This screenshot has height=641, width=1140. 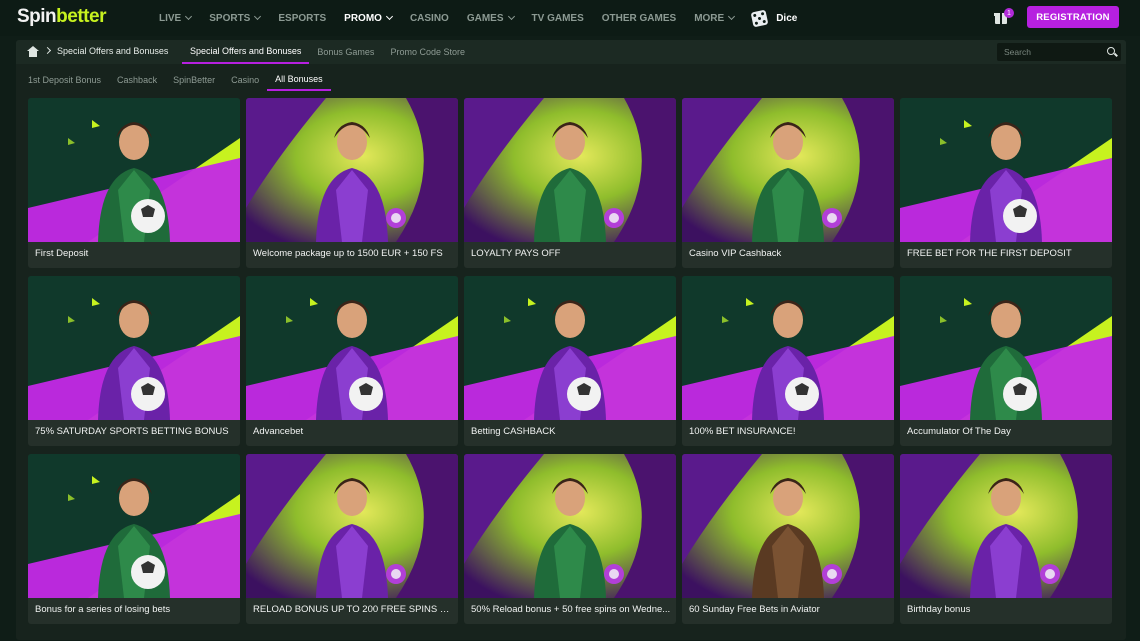 I want to click on bonus-card: Welcome package up to 1500 EUR + 150 FS, so click(x=352, y=183).